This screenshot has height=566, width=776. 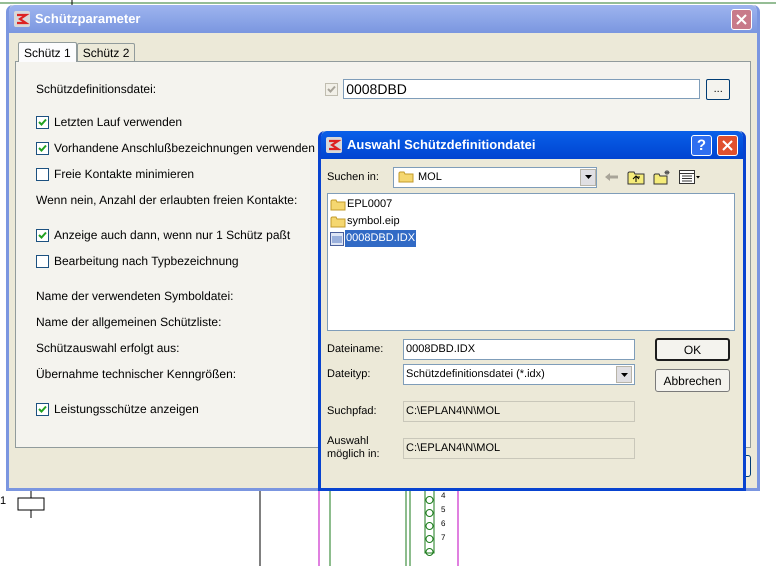 What do you see at coordinates (97, 89) in the screenshot?
I see `field-label: Schützdefinitionsdatei:` at bounding box center [97, 89].